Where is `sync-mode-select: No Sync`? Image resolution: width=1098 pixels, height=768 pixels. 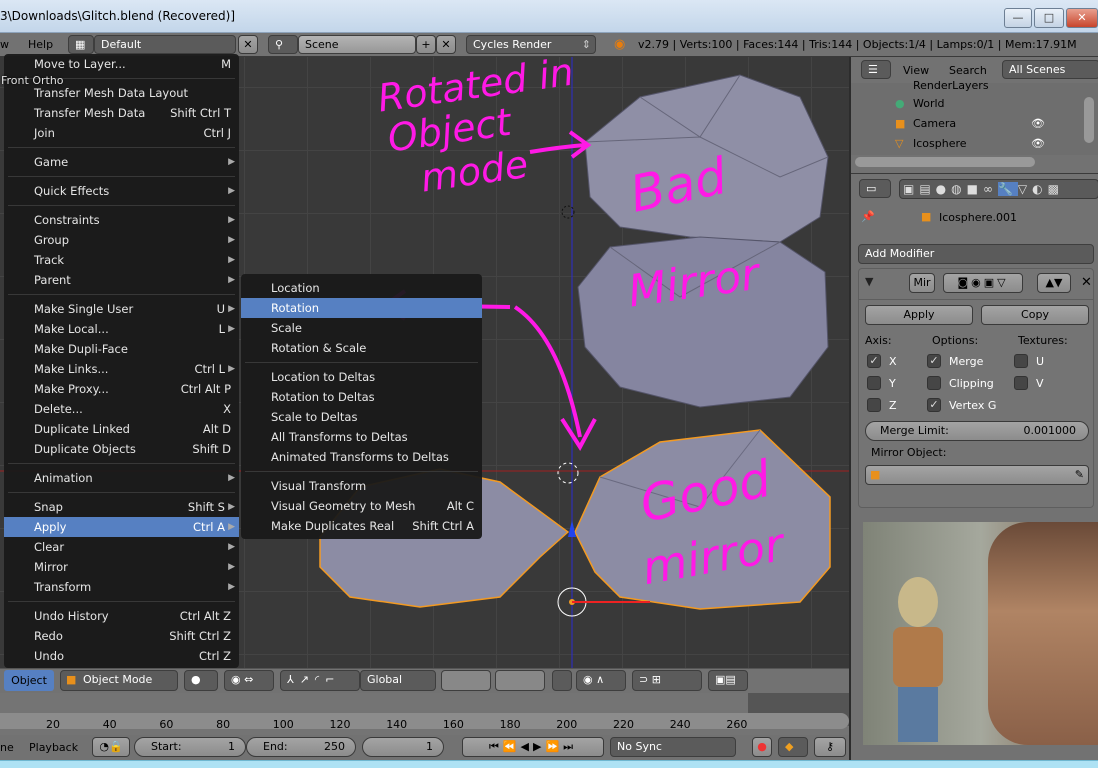
sync-mode-select: No Sync is located at coordinates (673, 747).